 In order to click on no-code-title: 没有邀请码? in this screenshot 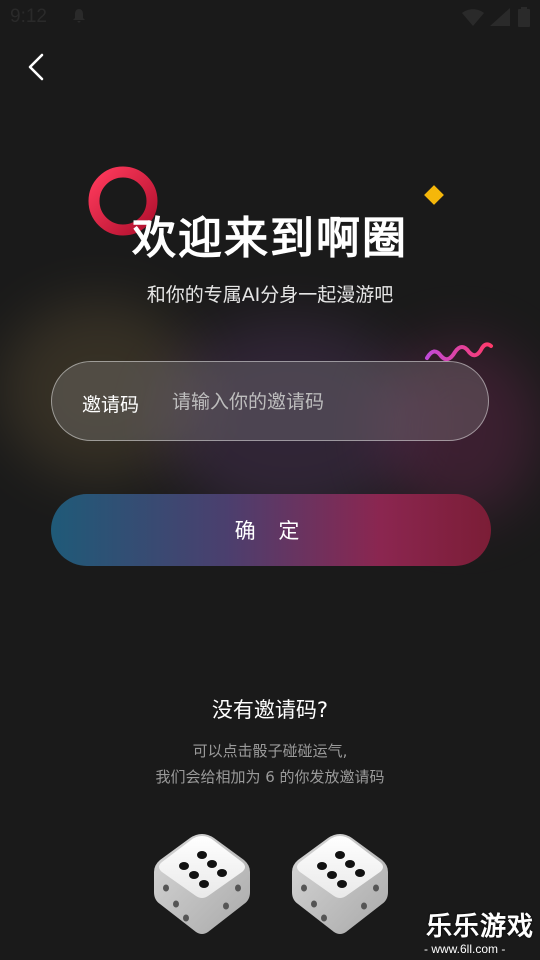, I will do `click(270, 710)`.